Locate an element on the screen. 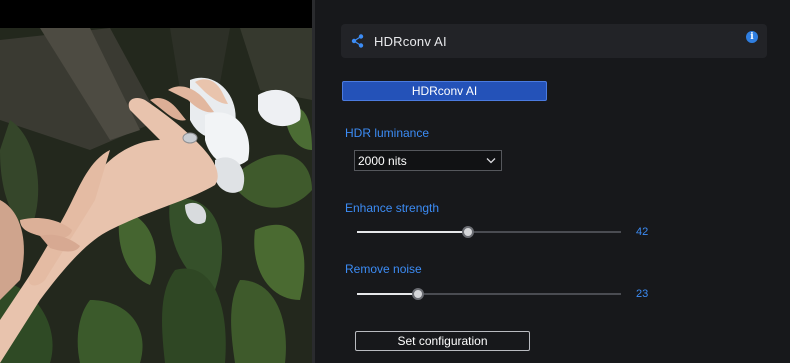 This screenshot has height=363, width=790. enhance-strength-value: 42 is located at coordinates (642, 232).